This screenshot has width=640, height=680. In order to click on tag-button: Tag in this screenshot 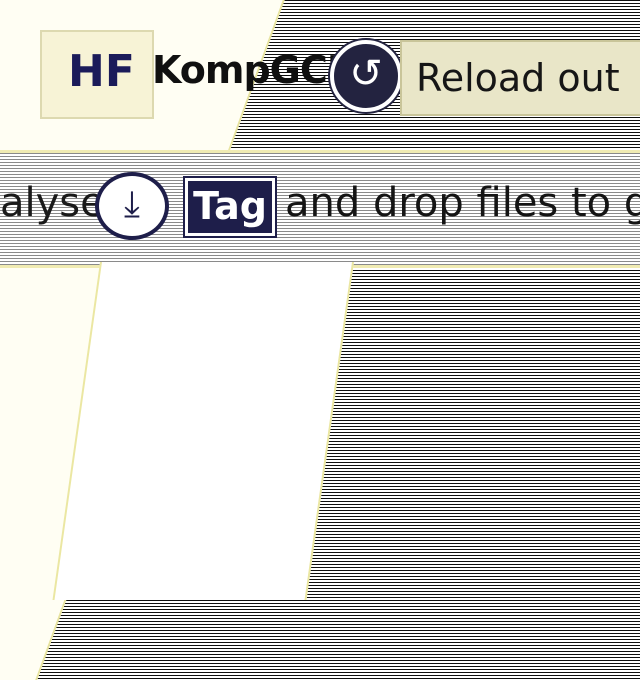, I will do `click(230, 207)`.